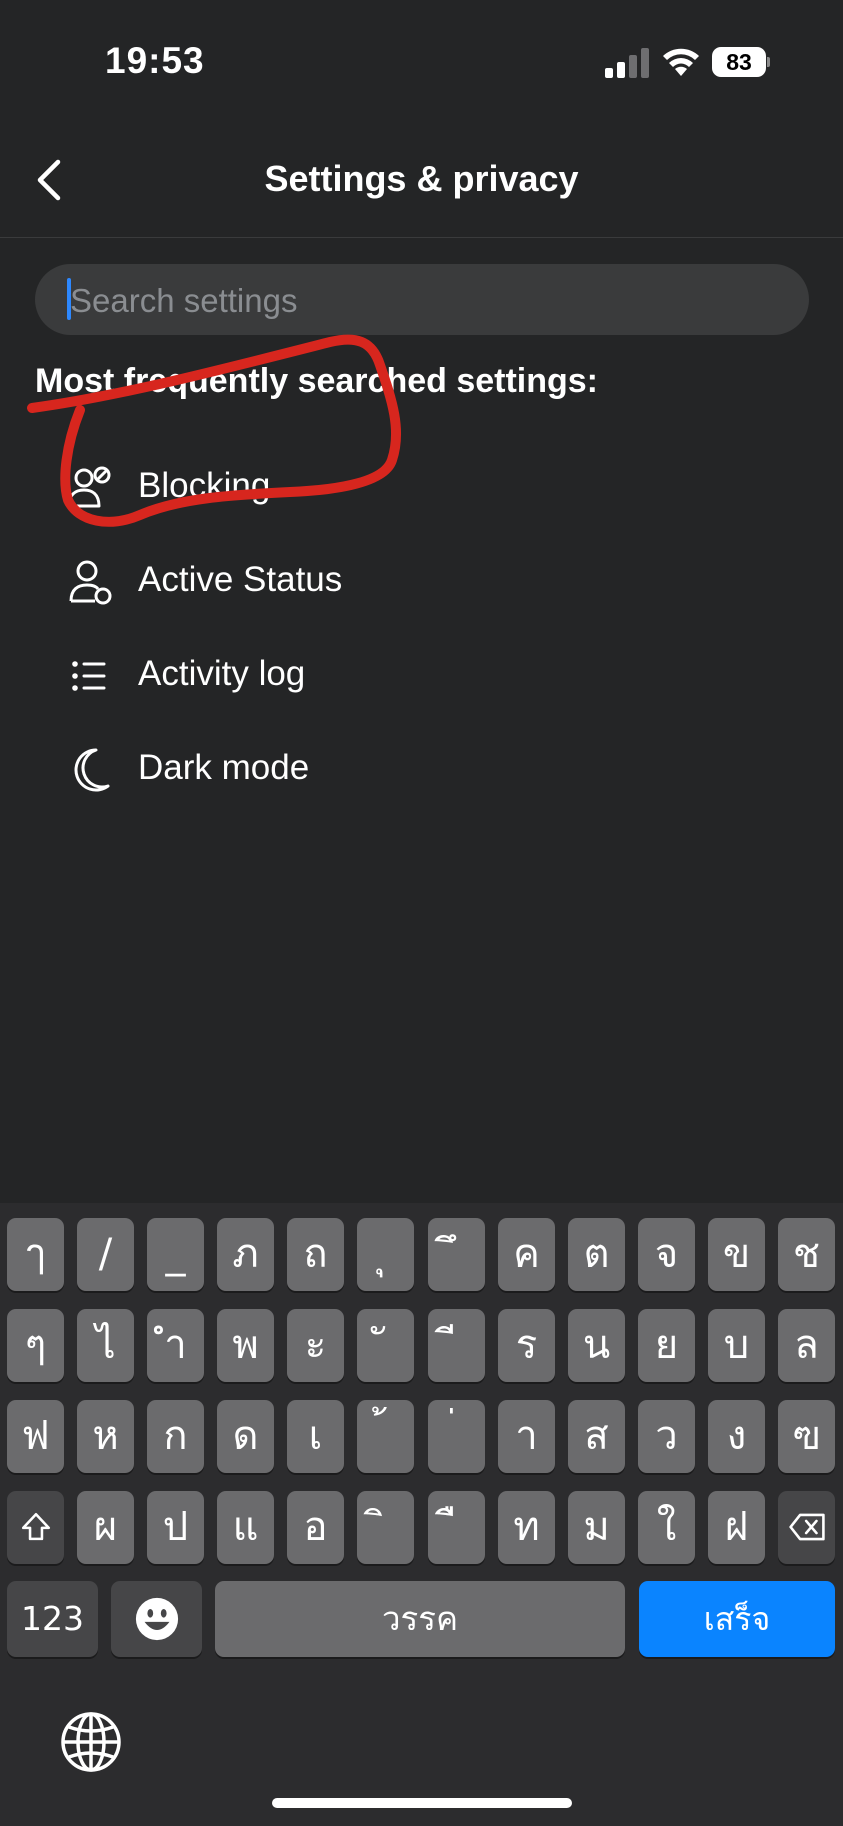  I want to click on numbers-key: 123, so click(52, 1619).